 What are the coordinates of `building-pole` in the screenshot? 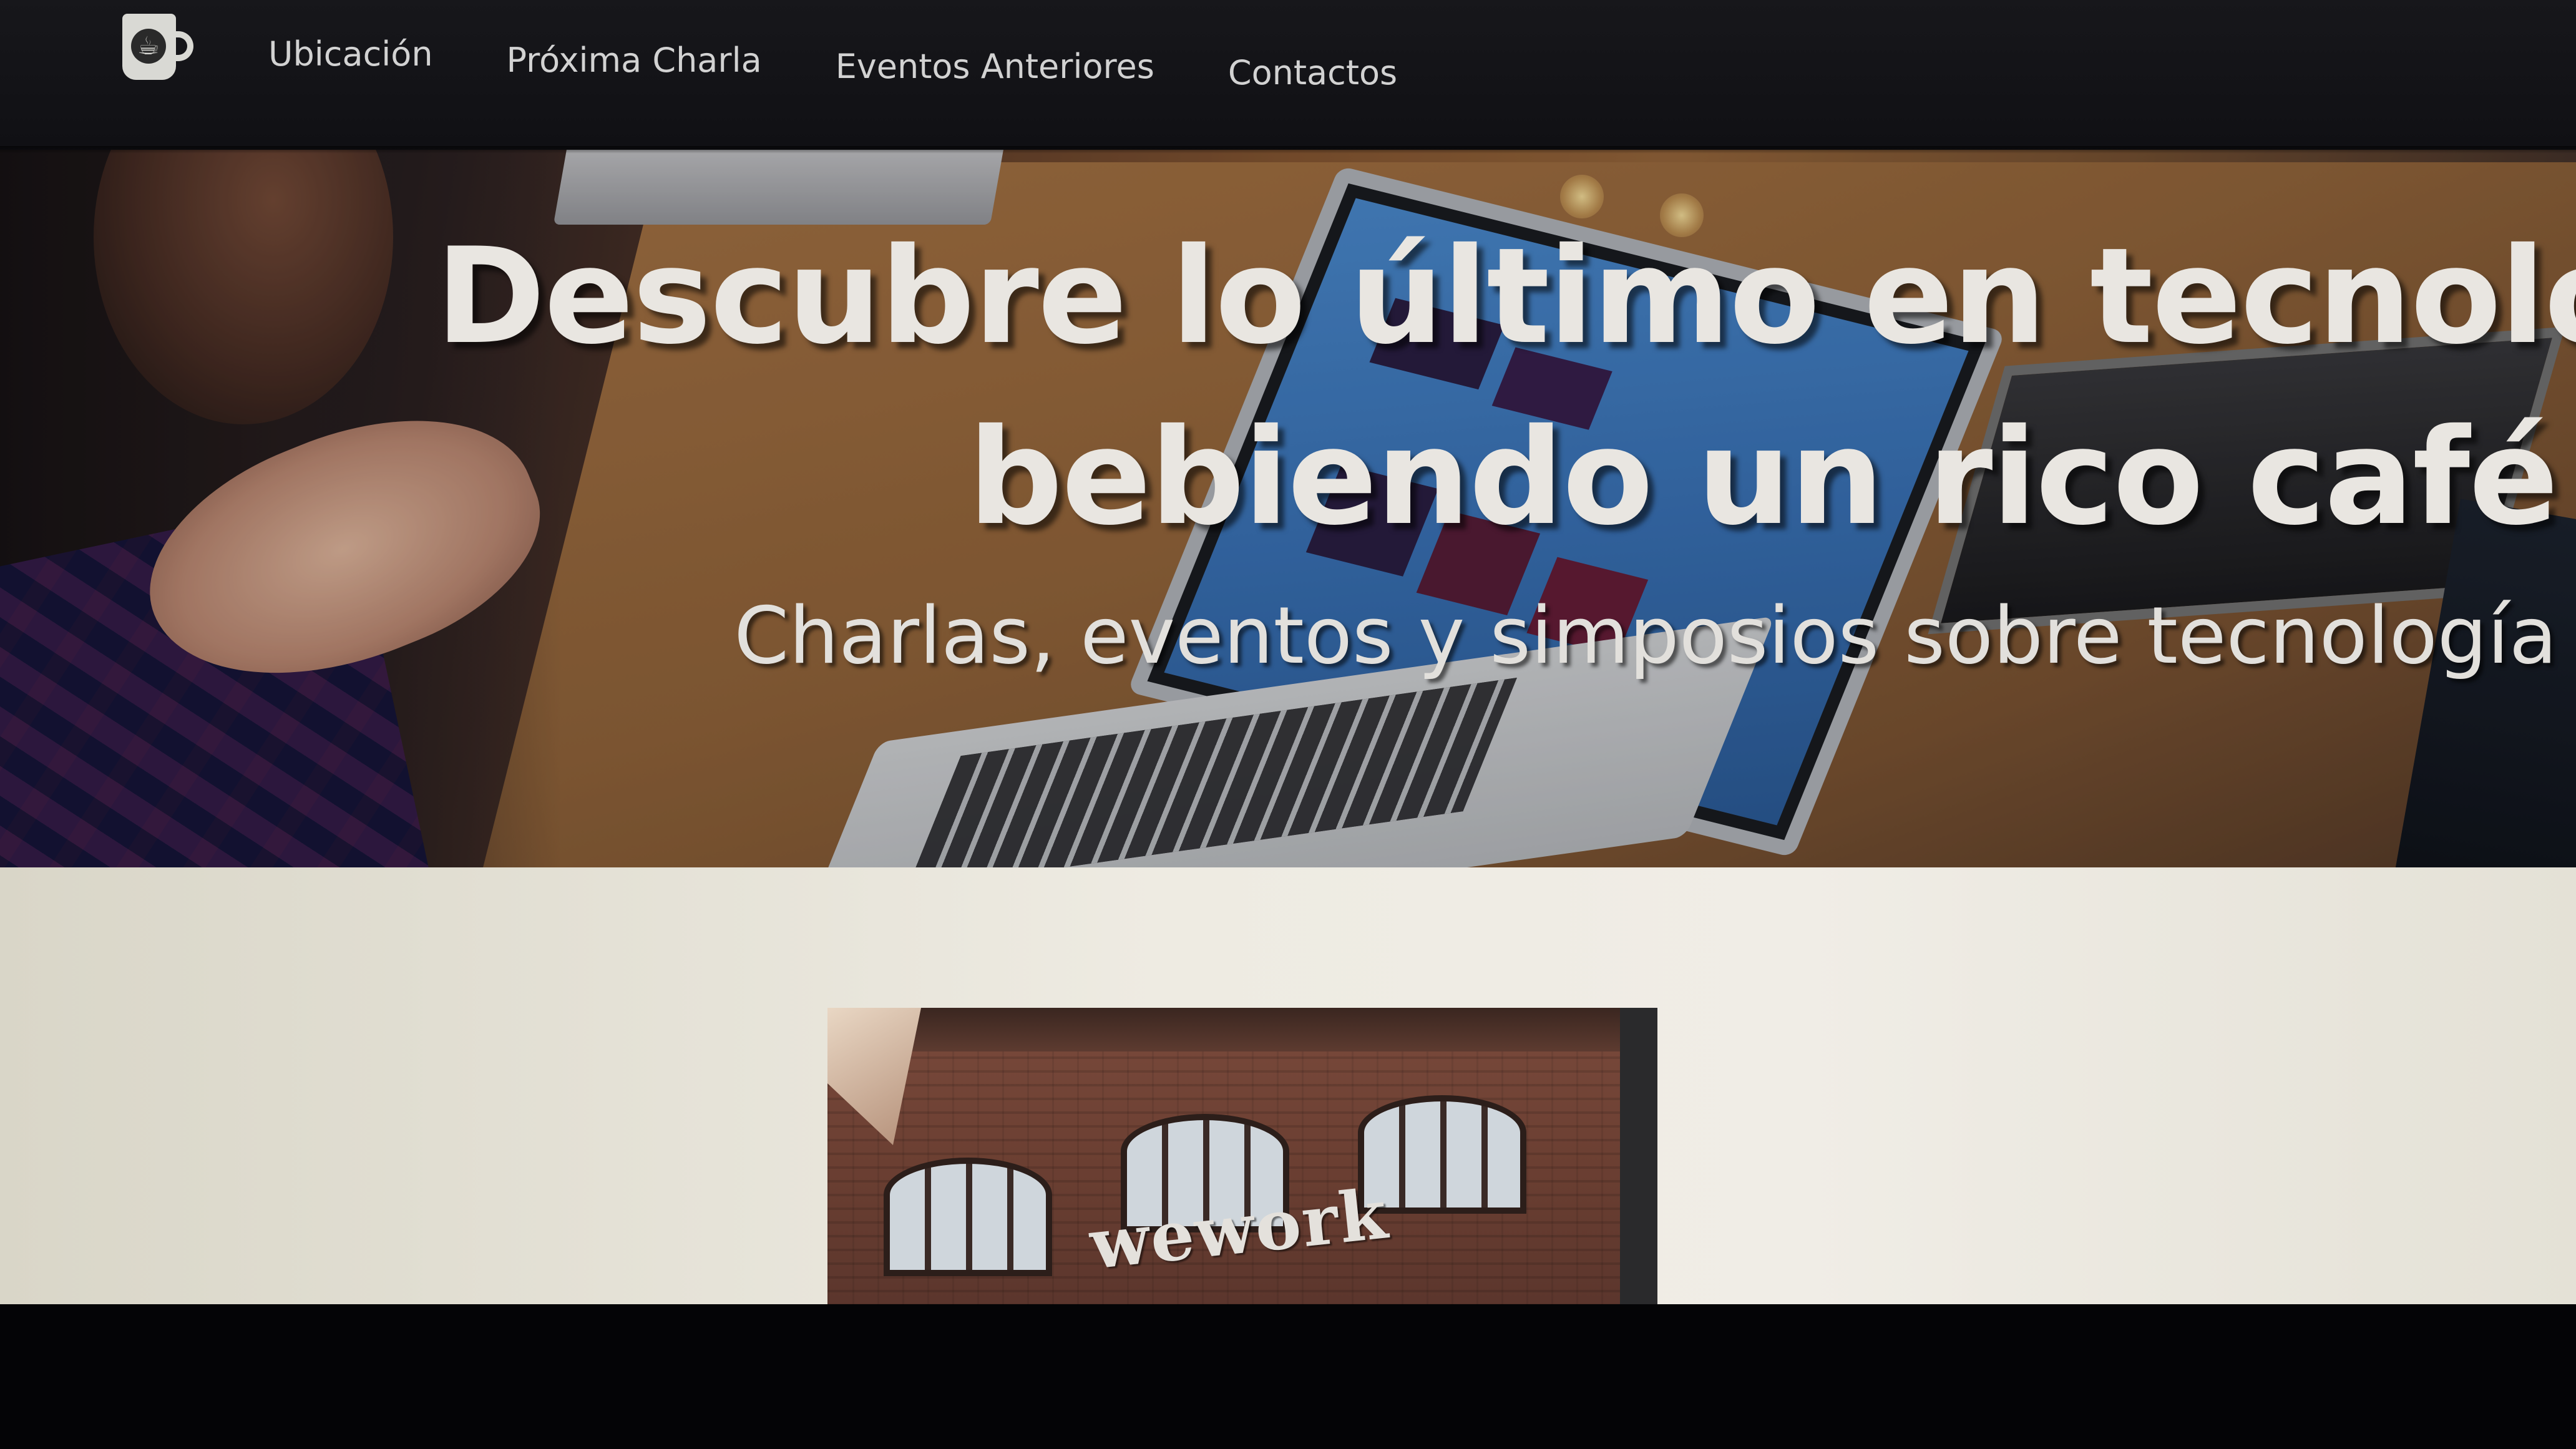 It's located at (1638, 1159).